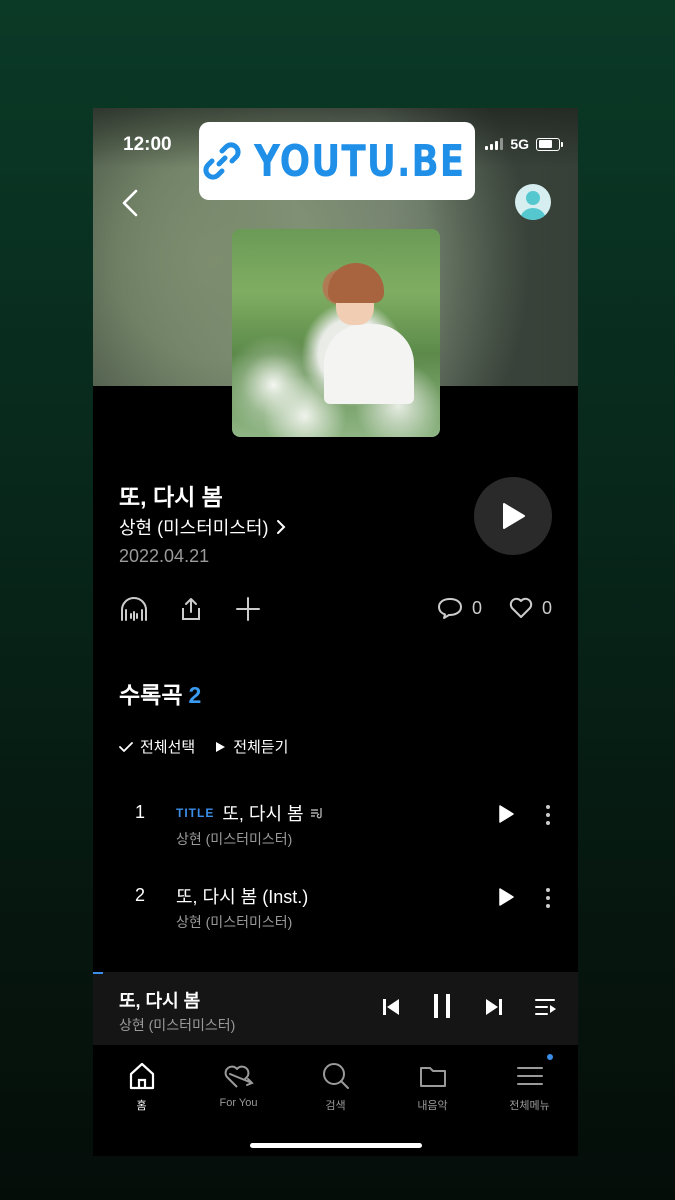  What do you see at coordinates (336, 1145) in the screenshot?
I see `home-indicator` at bounding box center [336, 1145].